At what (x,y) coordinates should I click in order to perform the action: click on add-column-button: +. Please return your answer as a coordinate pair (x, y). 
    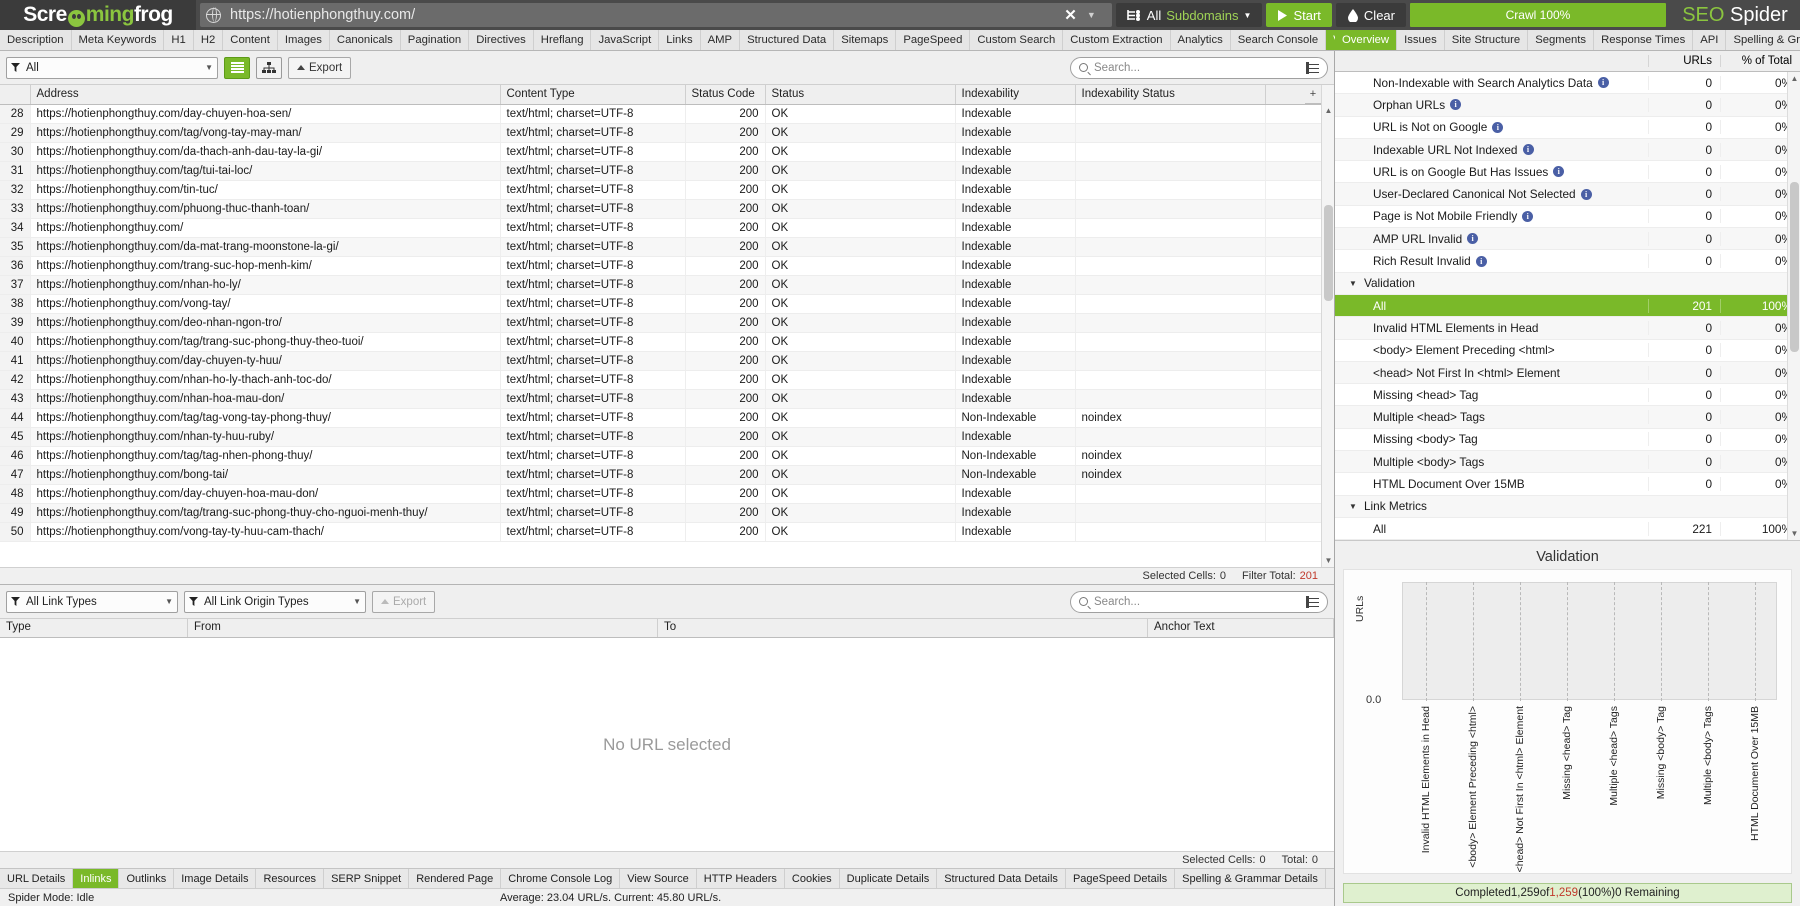
    Looking at the image, I should click on (1313, 94).